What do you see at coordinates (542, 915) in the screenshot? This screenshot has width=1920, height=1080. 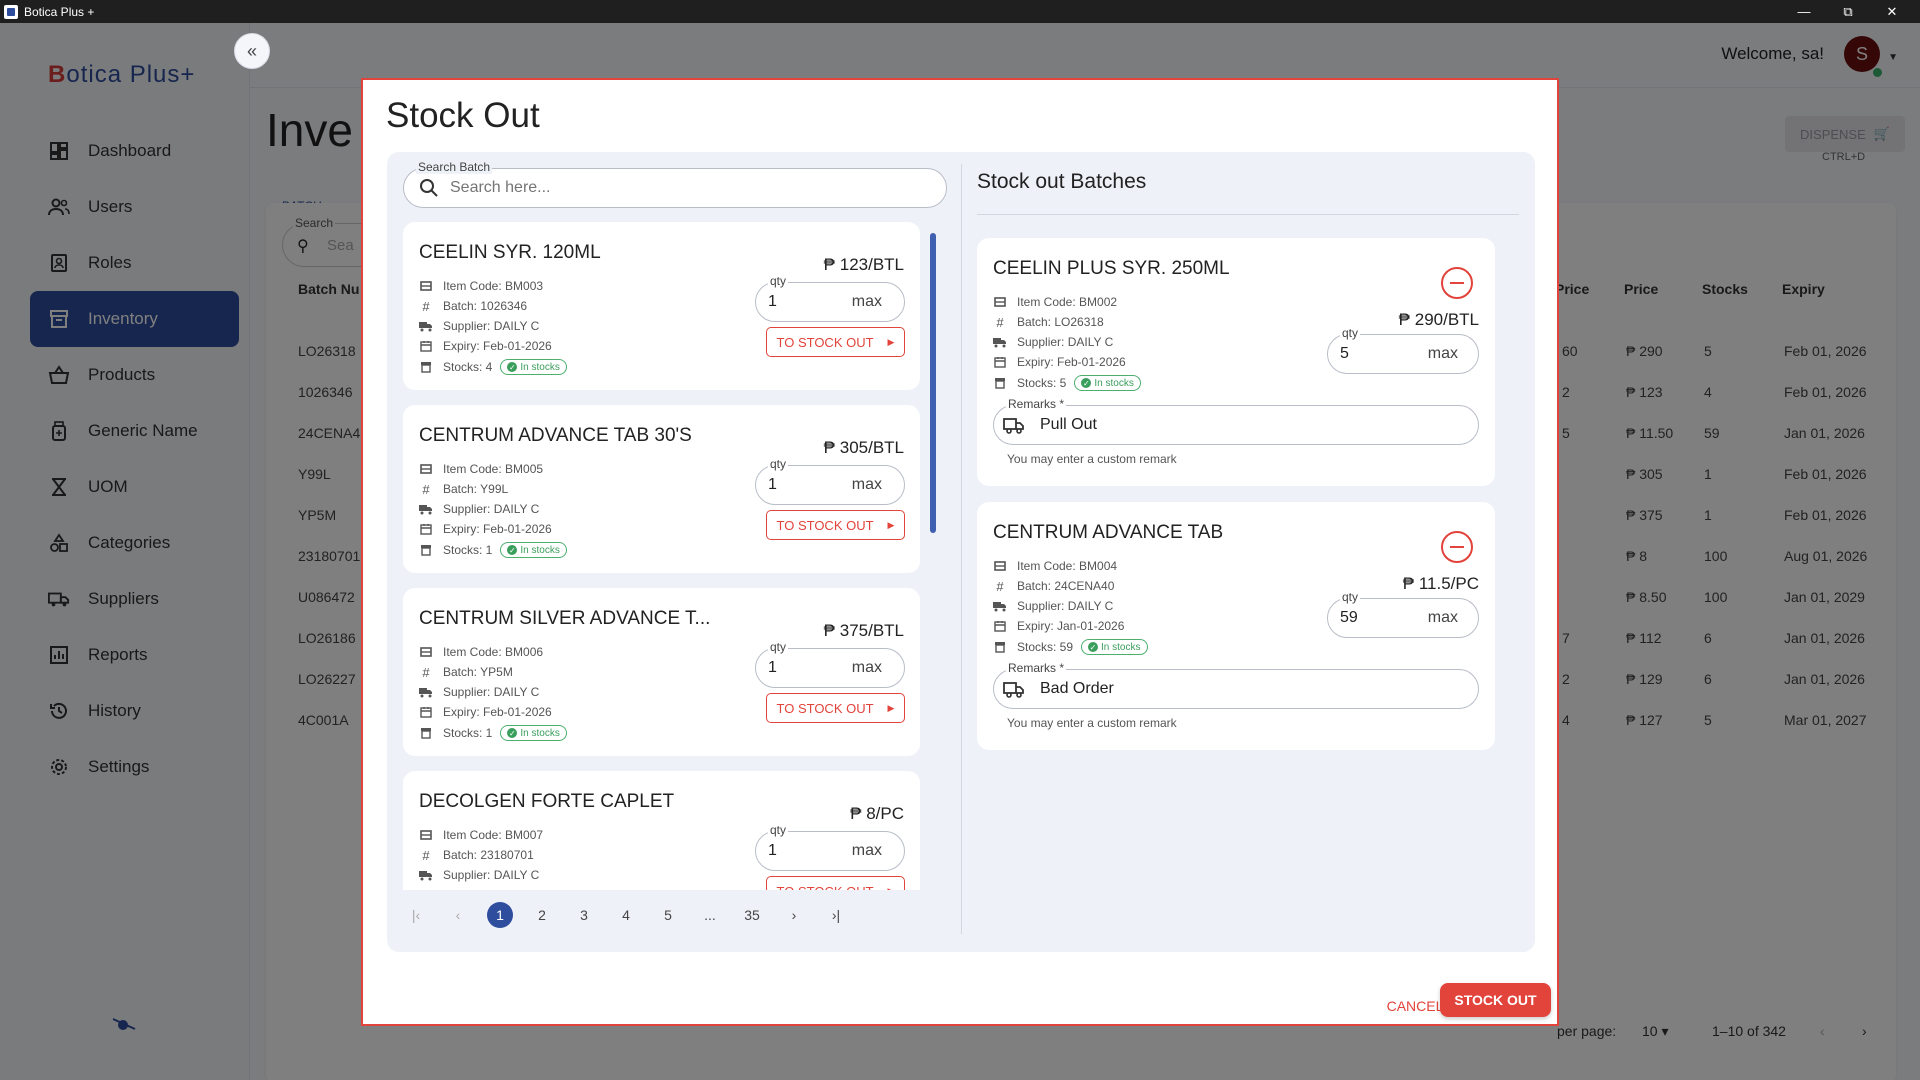 I see `page-2: 2` at bounding box center [542, 915].